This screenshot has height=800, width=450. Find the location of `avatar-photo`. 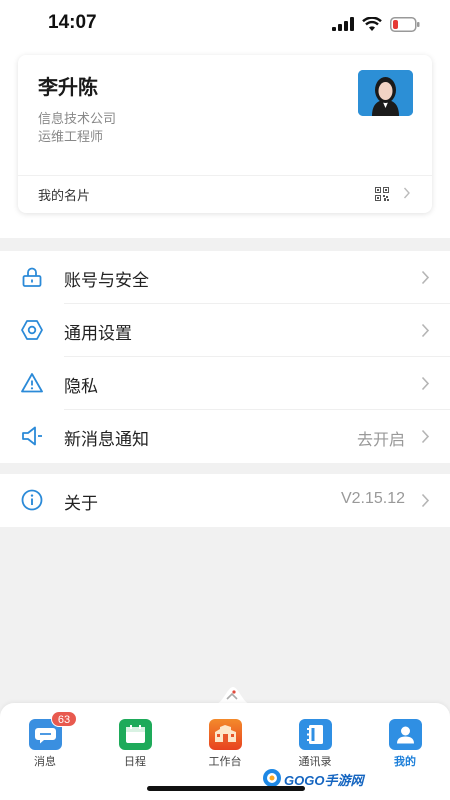

avatar-photo is located at coordinates (385, 93).